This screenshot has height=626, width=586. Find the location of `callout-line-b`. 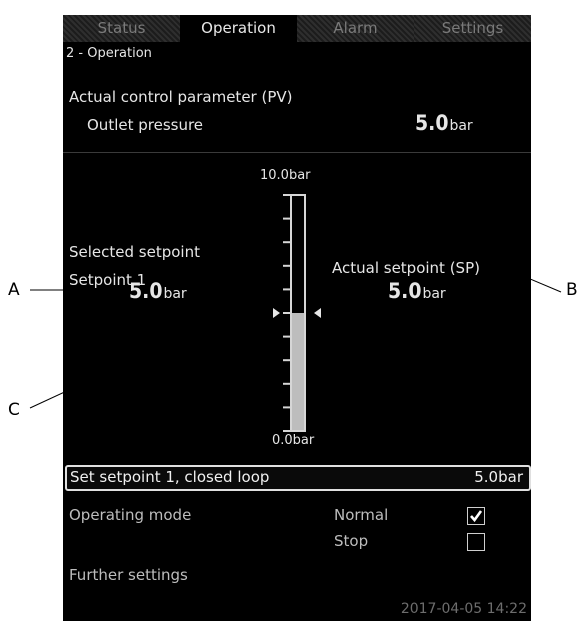

callout-line-b is located at coordinates (525, 277).